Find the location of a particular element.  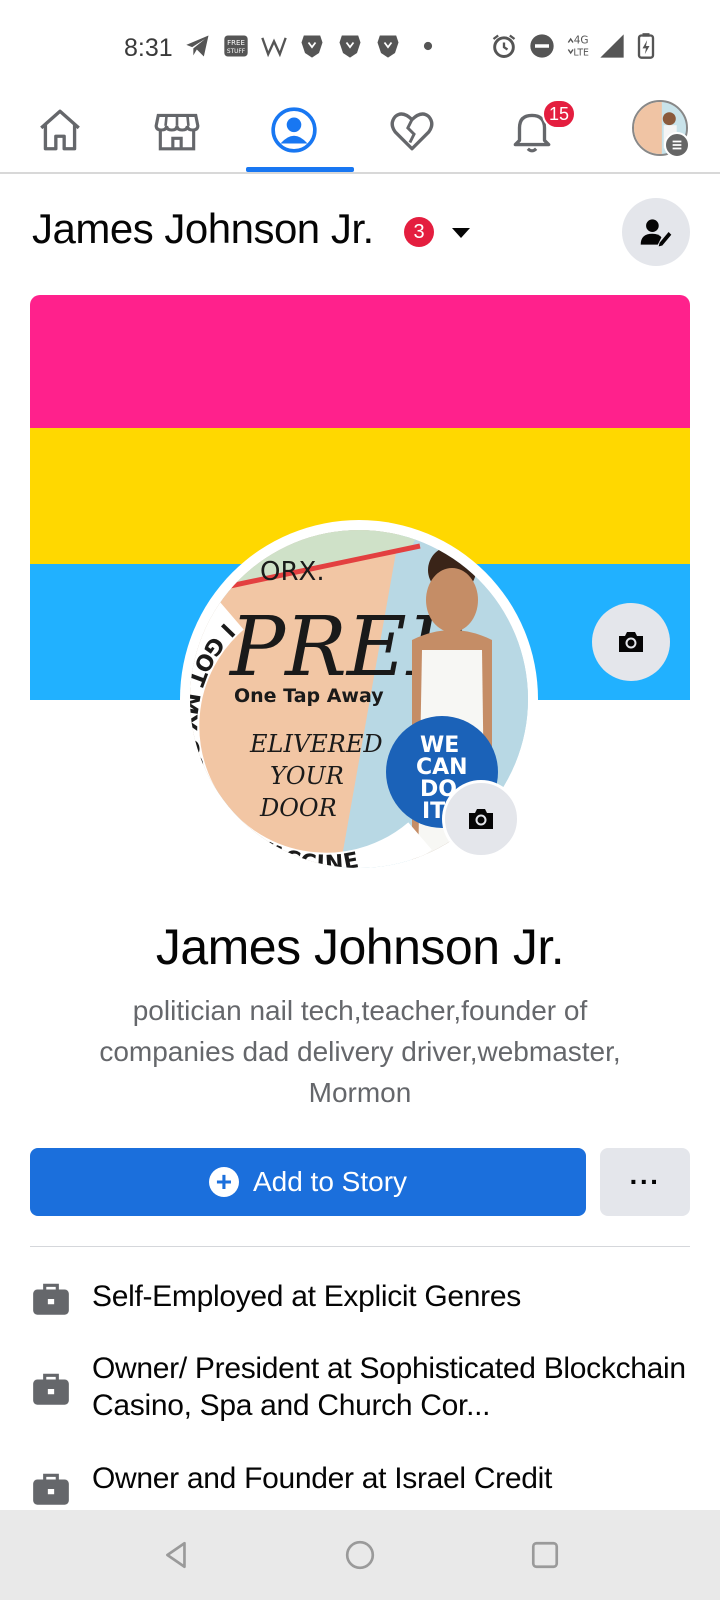

detail-text: Owner and Founder at Israel Credit is located at coordinates (322, 1478).